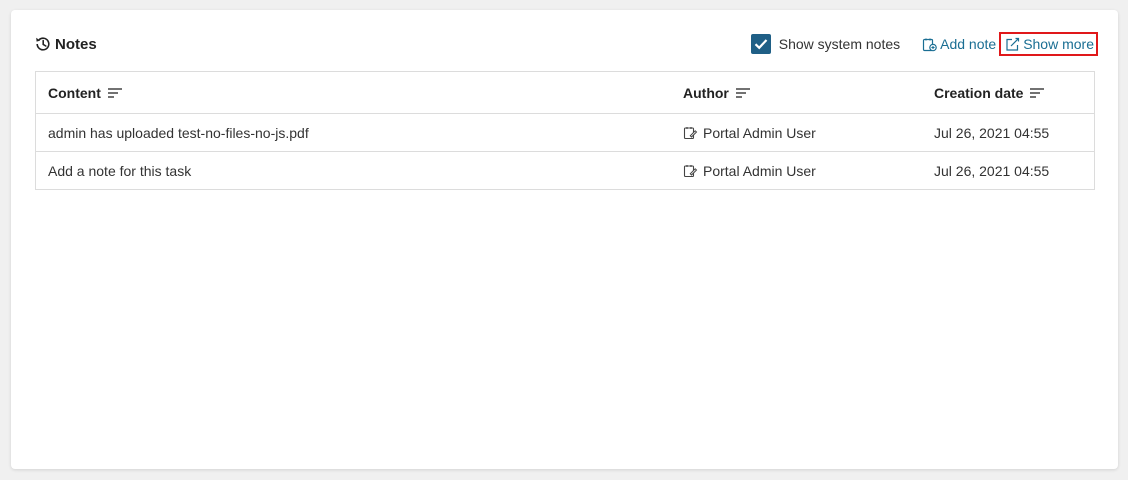  Describe the element at coordinates (706, 92) in the screenshot. I see `column-header-author-label: Author` at that location.